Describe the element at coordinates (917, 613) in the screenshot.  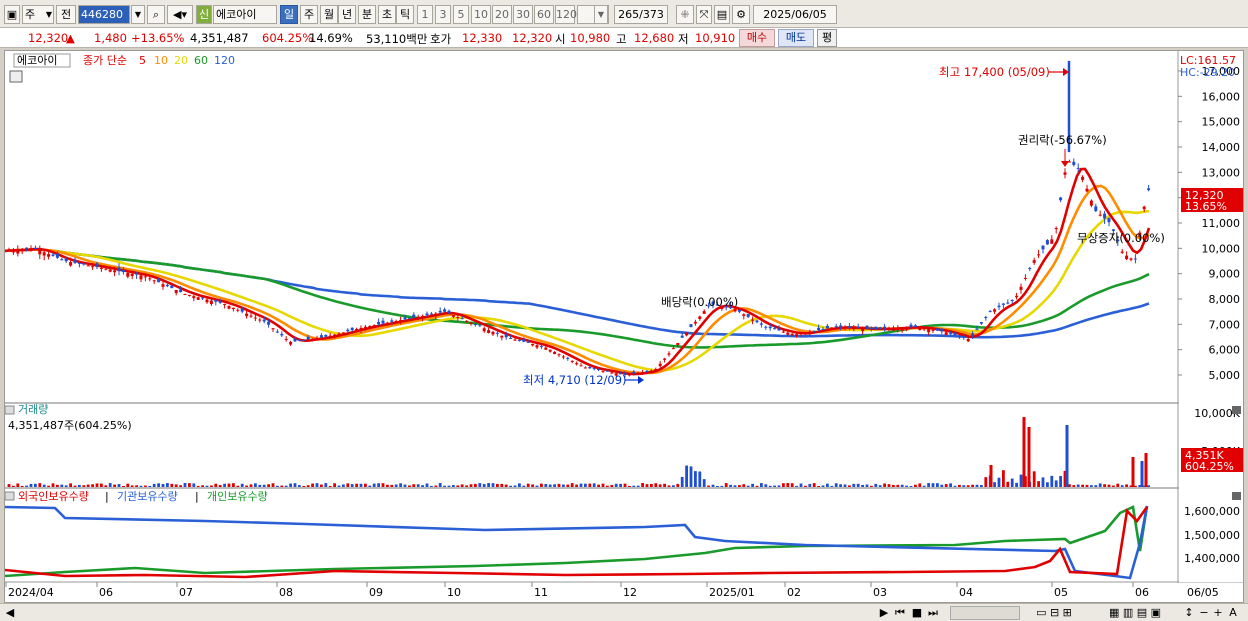
I see `stop-icon: ■` at that location.